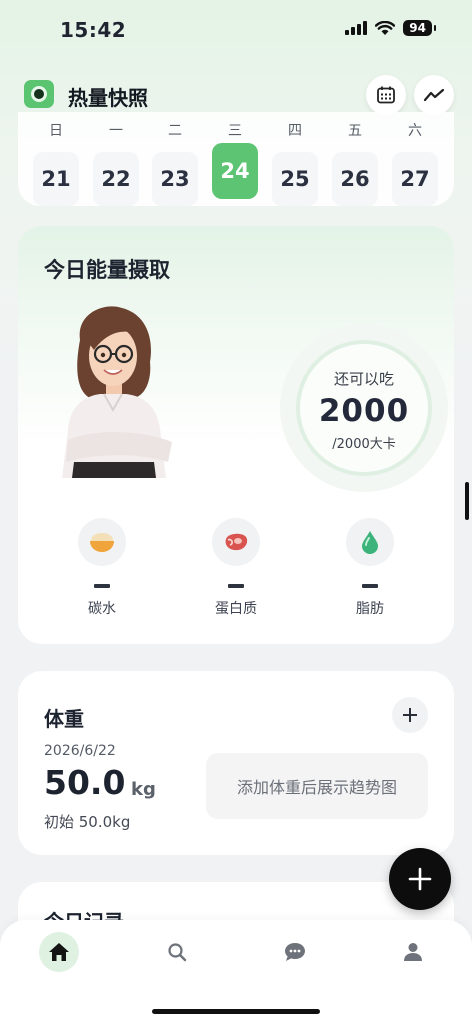  I want to click on calorie-ring: 还可以吃 2000 /2000大卡, so click(364, 408).